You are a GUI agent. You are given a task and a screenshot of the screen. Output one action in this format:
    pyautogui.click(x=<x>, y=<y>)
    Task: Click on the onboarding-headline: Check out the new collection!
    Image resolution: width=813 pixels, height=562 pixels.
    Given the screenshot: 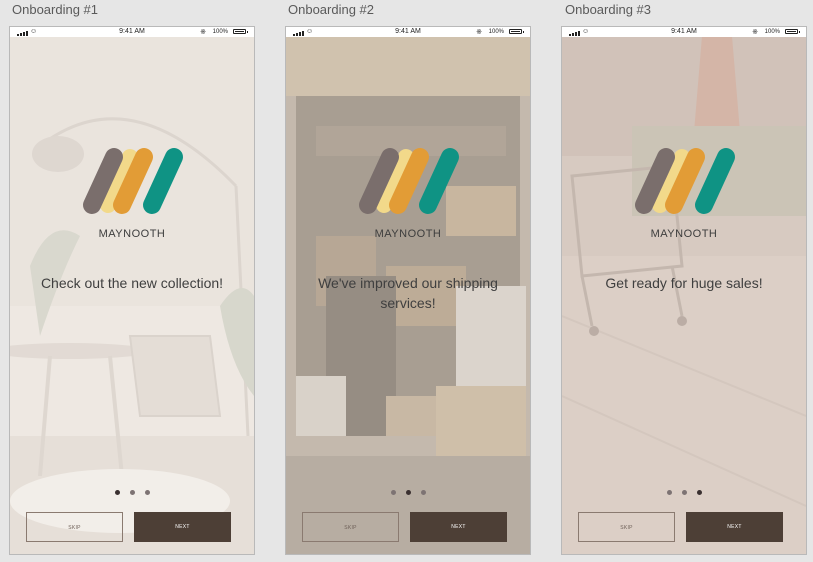 What is the action you would take?
    pyautogui.click(x=132, y=283)
    